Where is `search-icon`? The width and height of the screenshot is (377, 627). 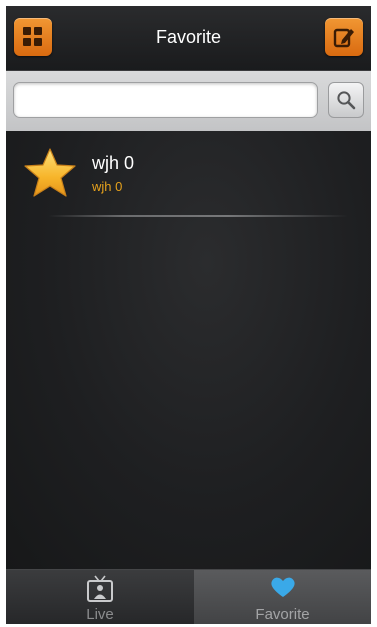 search-icon is located at coordinates (346, 100).